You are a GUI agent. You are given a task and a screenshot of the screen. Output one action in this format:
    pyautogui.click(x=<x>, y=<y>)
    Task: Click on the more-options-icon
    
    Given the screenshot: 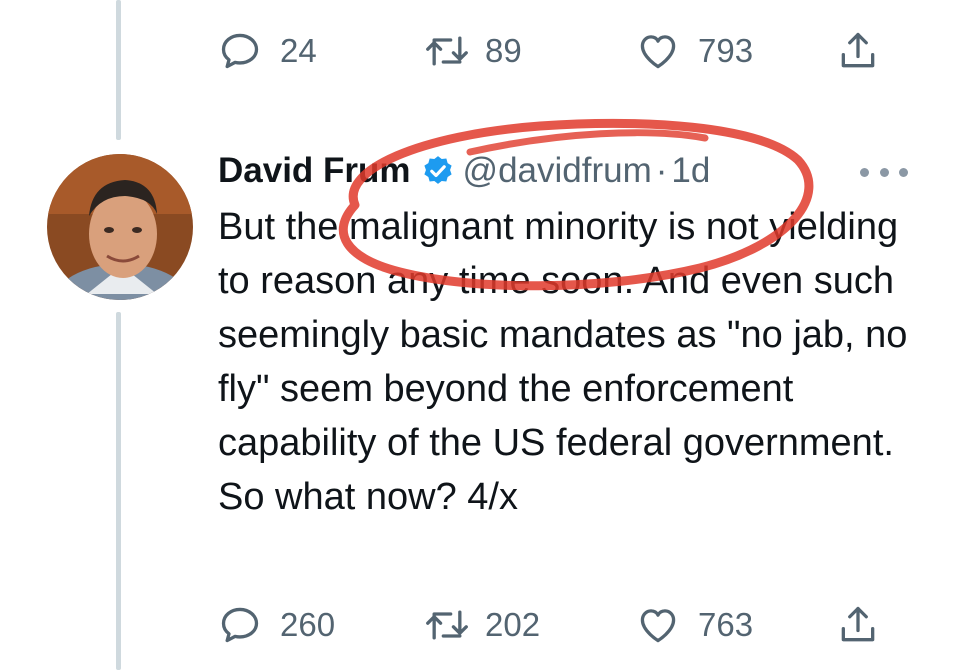 What is the action you would take?
    pyautogui.click(x=884, y=172)
    